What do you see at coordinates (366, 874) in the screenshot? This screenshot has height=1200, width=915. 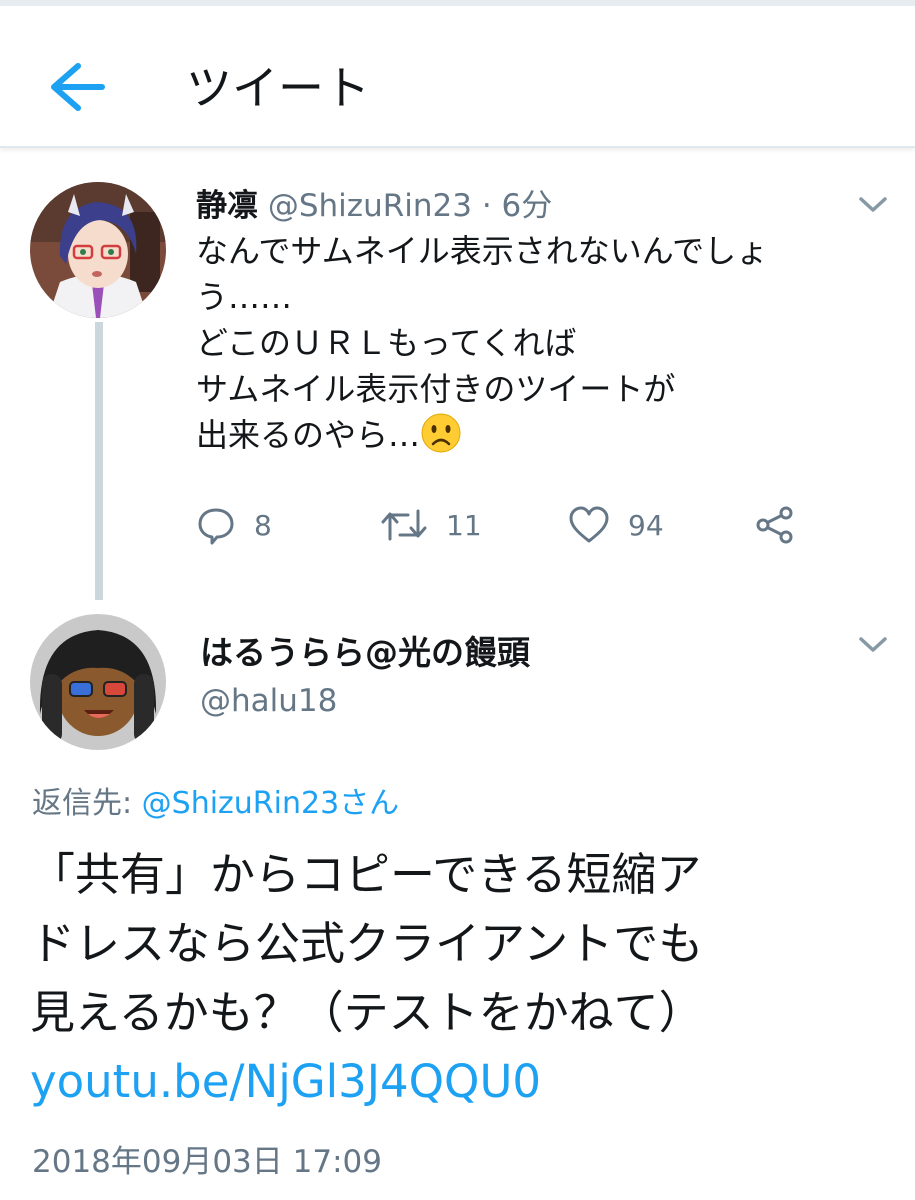 I see `tweet2-line: 「共有」からコピーできる短縮ア` at bounding box center [366, 874].